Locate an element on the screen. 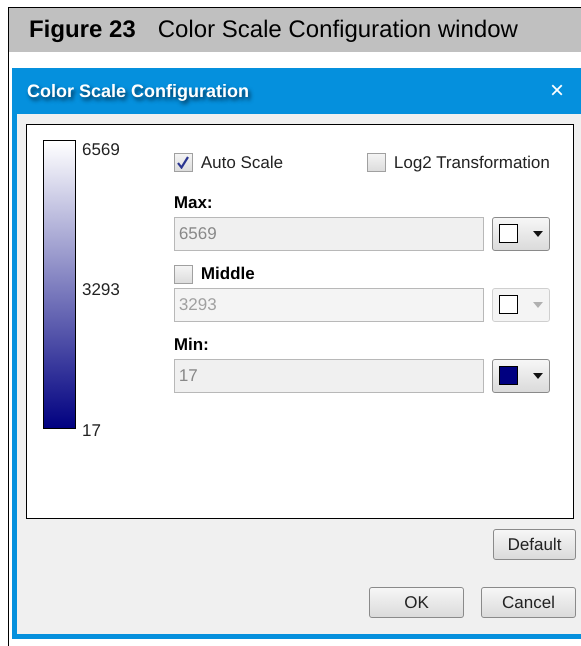 The height and width of the screenshot is (646, 581). scale-label: 6569 is located at coordinates (101, 150).